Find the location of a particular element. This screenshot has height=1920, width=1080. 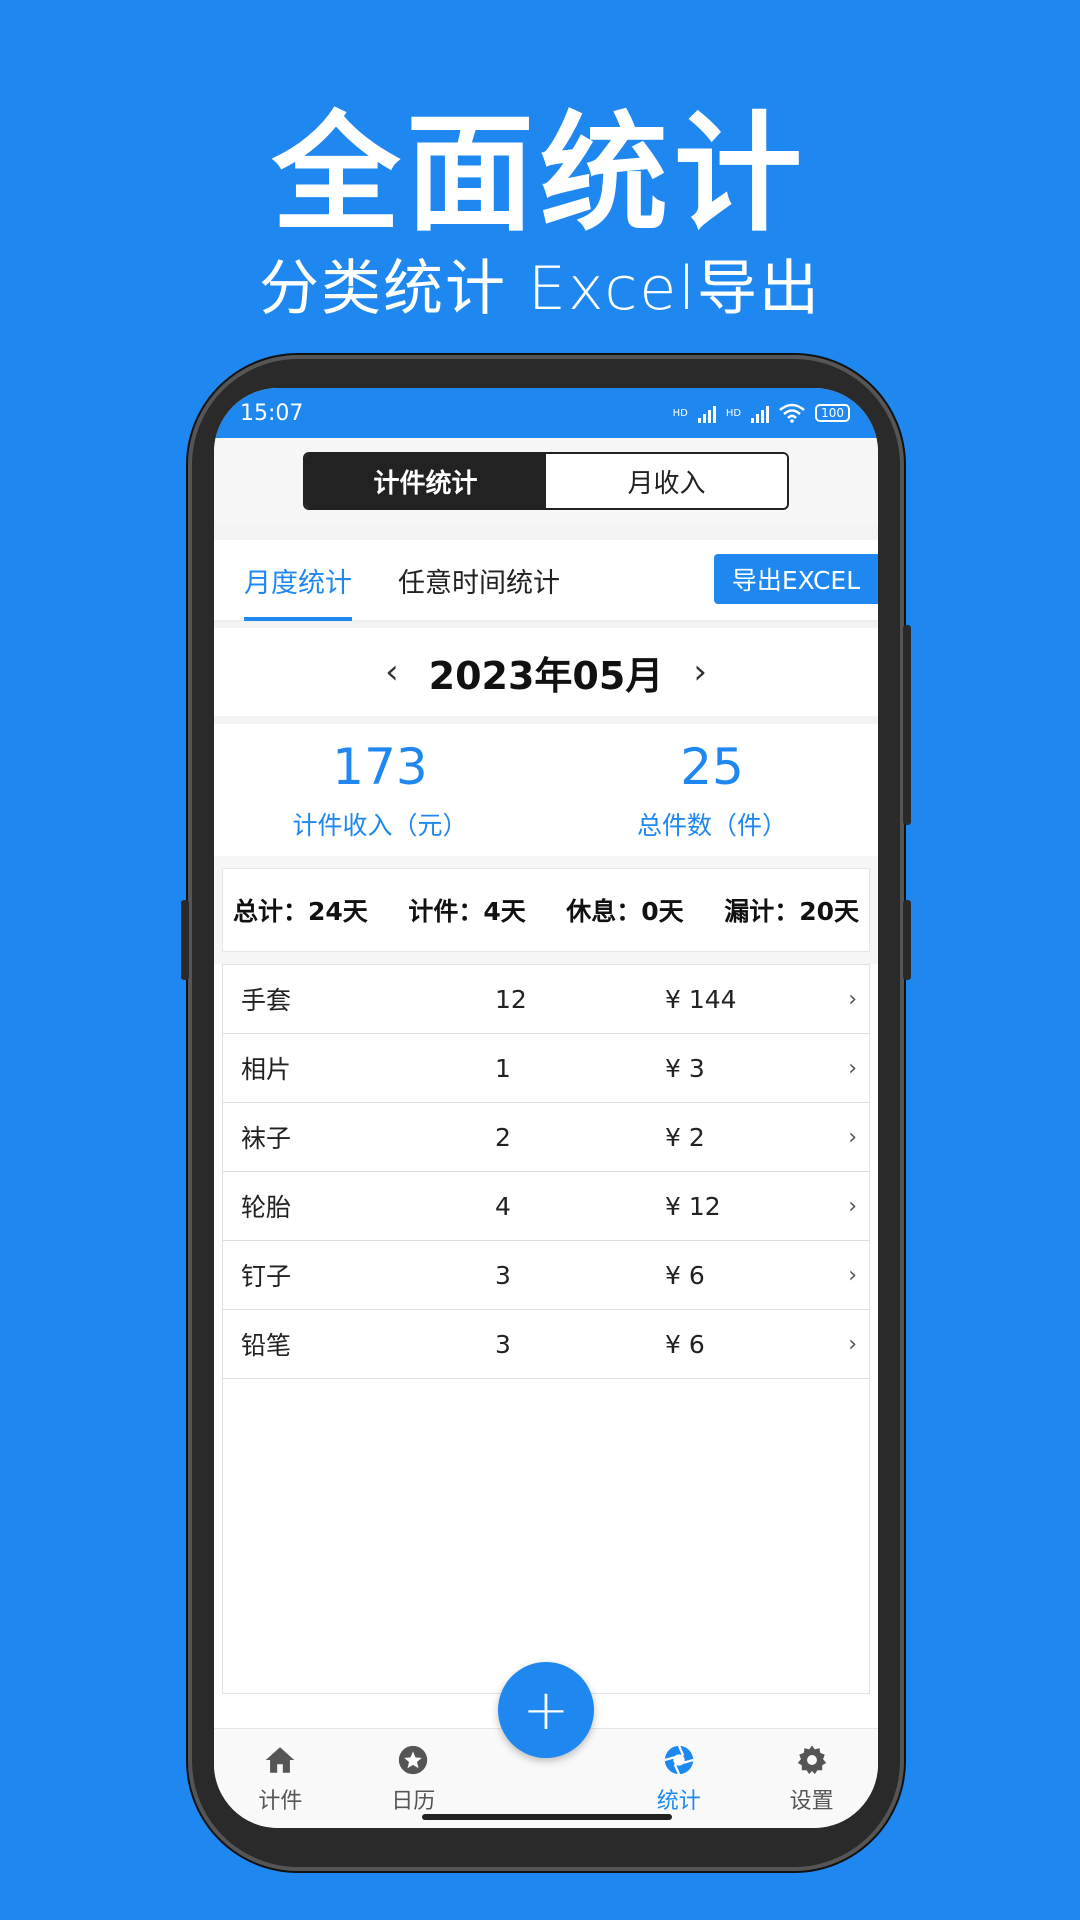

status-bar: 15:07 HD HD 100 is located at coordinates (546, 413).